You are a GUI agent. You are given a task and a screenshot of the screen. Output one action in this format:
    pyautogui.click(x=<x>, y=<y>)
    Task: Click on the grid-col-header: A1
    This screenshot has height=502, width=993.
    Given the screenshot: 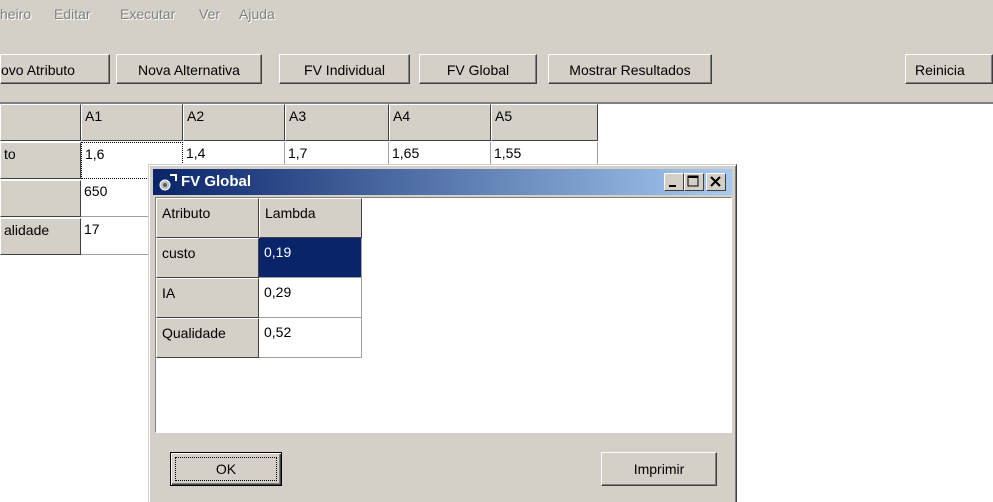 What is the action you would take?
    pyautogui.click(x=132, y=122)
    